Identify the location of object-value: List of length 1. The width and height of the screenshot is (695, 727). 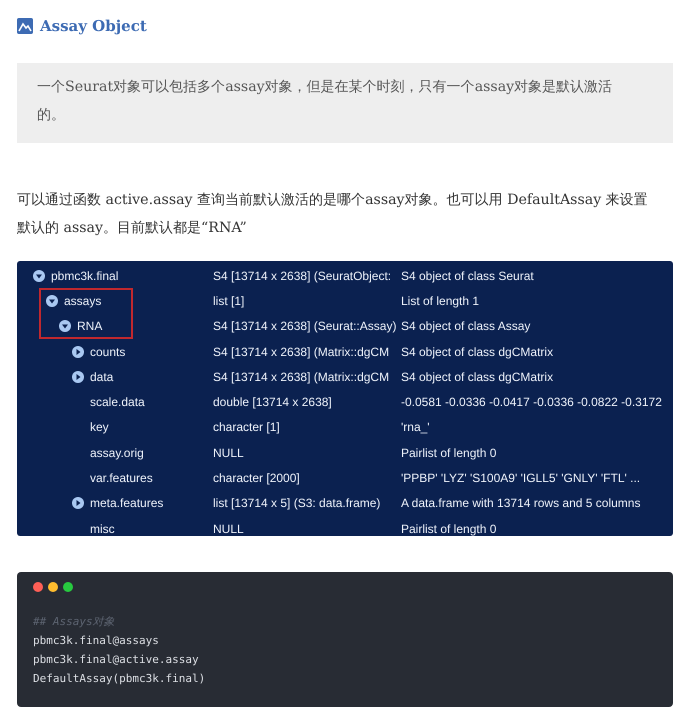
(440, 301).